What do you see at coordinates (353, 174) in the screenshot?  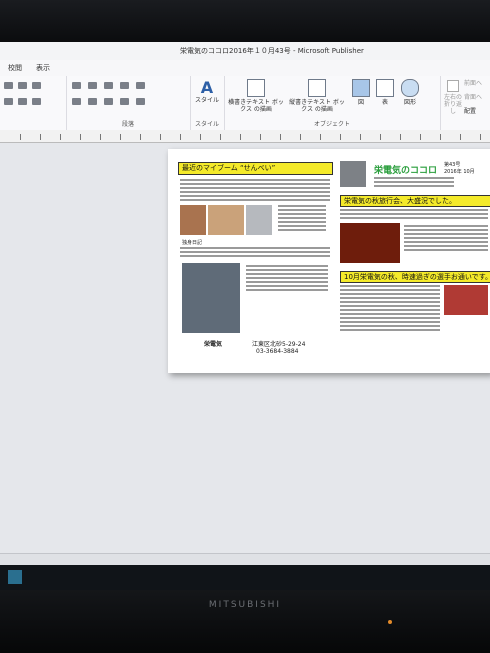 I see `masthead-portrait` at bounding box center [353, 174].